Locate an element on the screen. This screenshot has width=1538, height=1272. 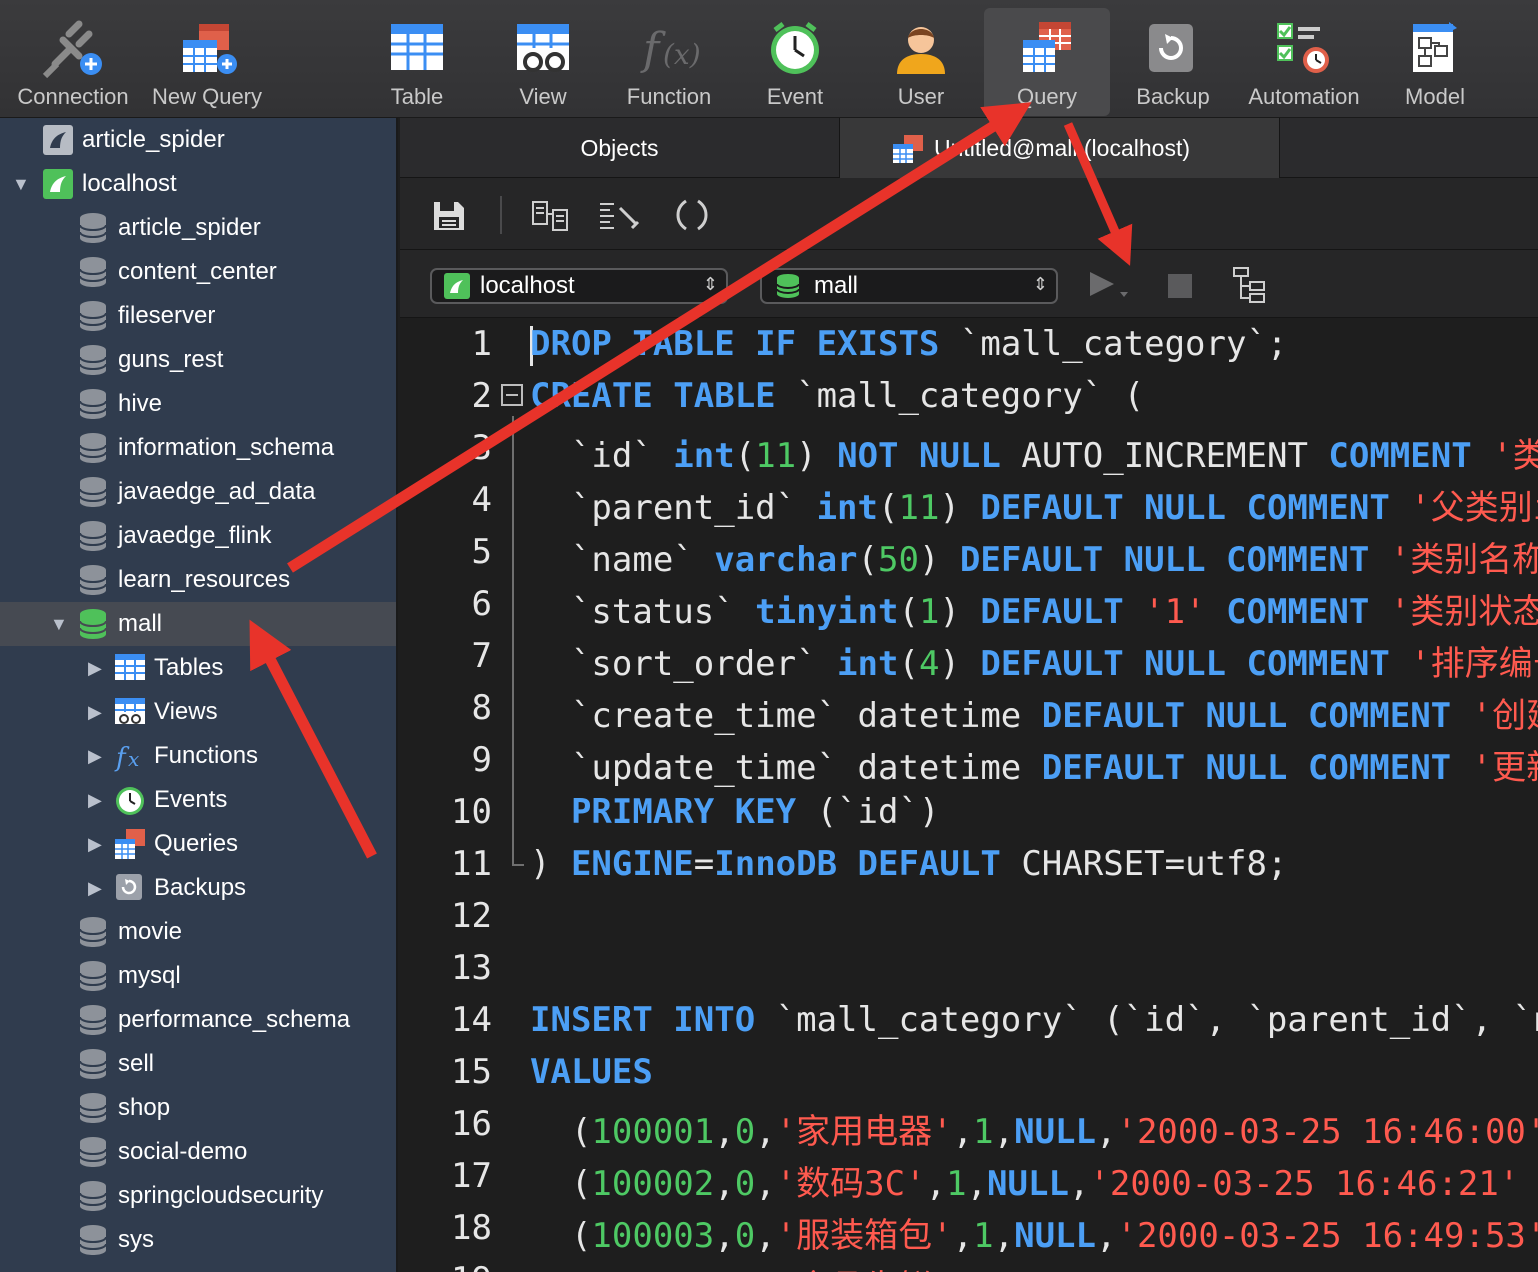
tree-db-article-spider: article_spider is located at coordinates (198, 228).